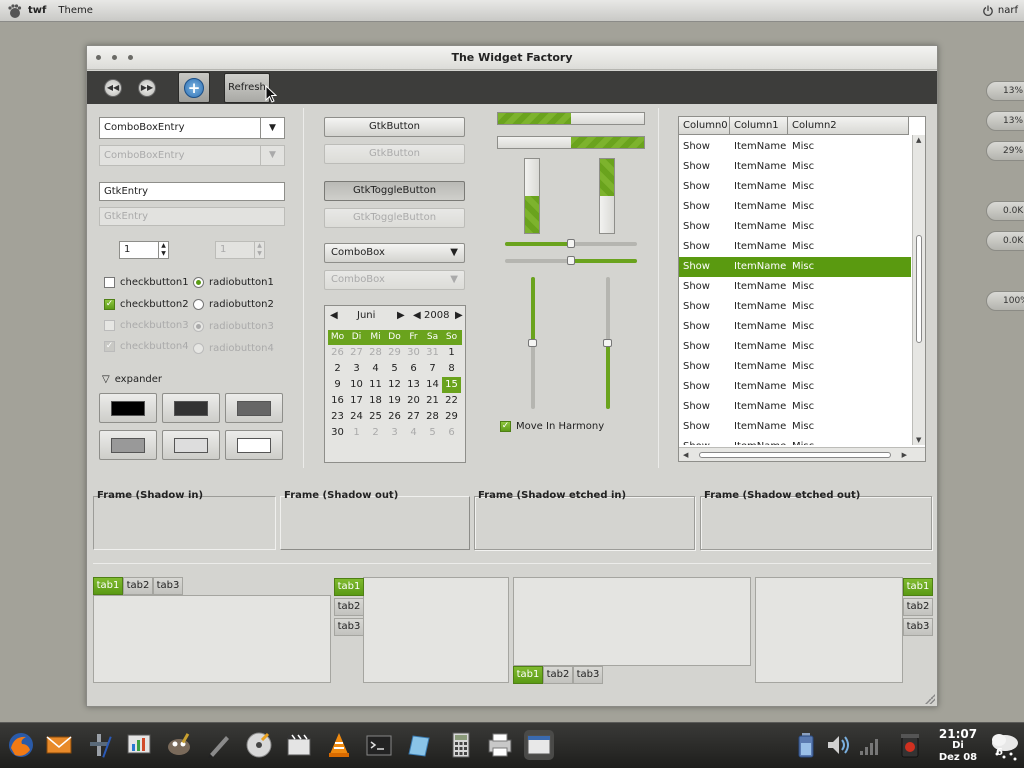 The width and height of the screenshot is (1024, 768). Describe the element at coordinates (272, 128) in the screenshot. I see `chevron-down-icon: ▼` at that location.